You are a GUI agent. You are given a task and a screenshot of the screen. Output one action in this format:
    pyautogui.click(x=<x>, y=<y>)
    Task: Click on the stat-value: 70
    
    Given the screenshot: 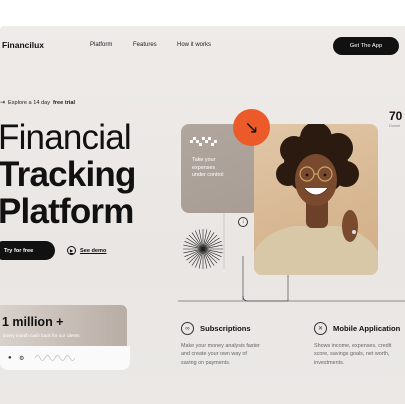 What is the action you would take?
    pyautogui.click(x=396, y=116)
    